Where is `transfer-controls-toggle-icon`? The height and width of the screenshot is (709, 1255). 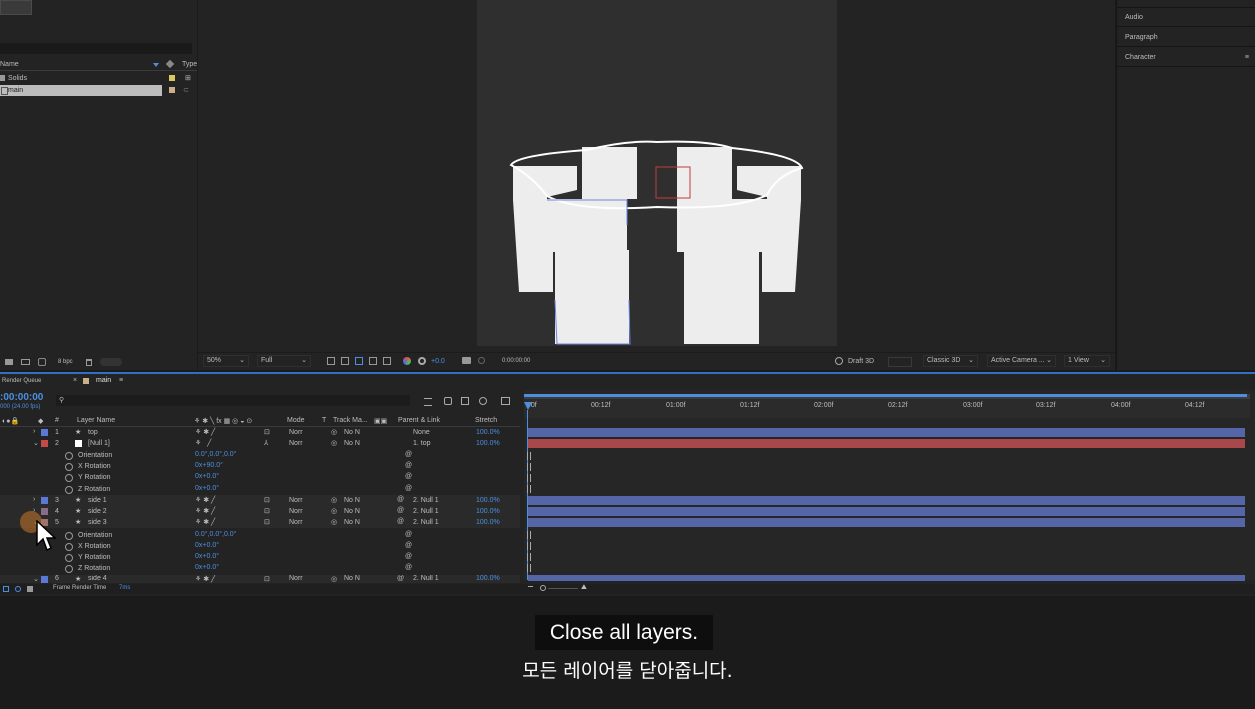 transfer-controls-toggle-icon is located at coordinates (18, 589).